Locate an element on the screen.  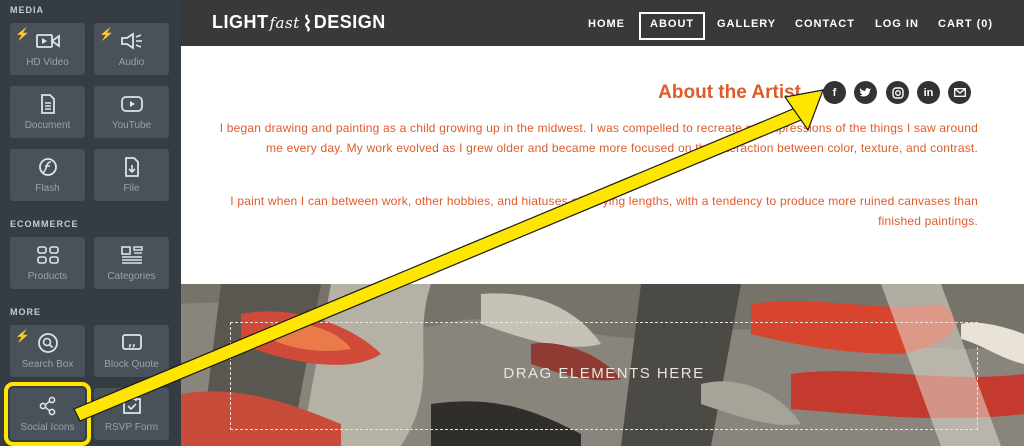
tile-label: Flash is located at coordinates (47, 188).